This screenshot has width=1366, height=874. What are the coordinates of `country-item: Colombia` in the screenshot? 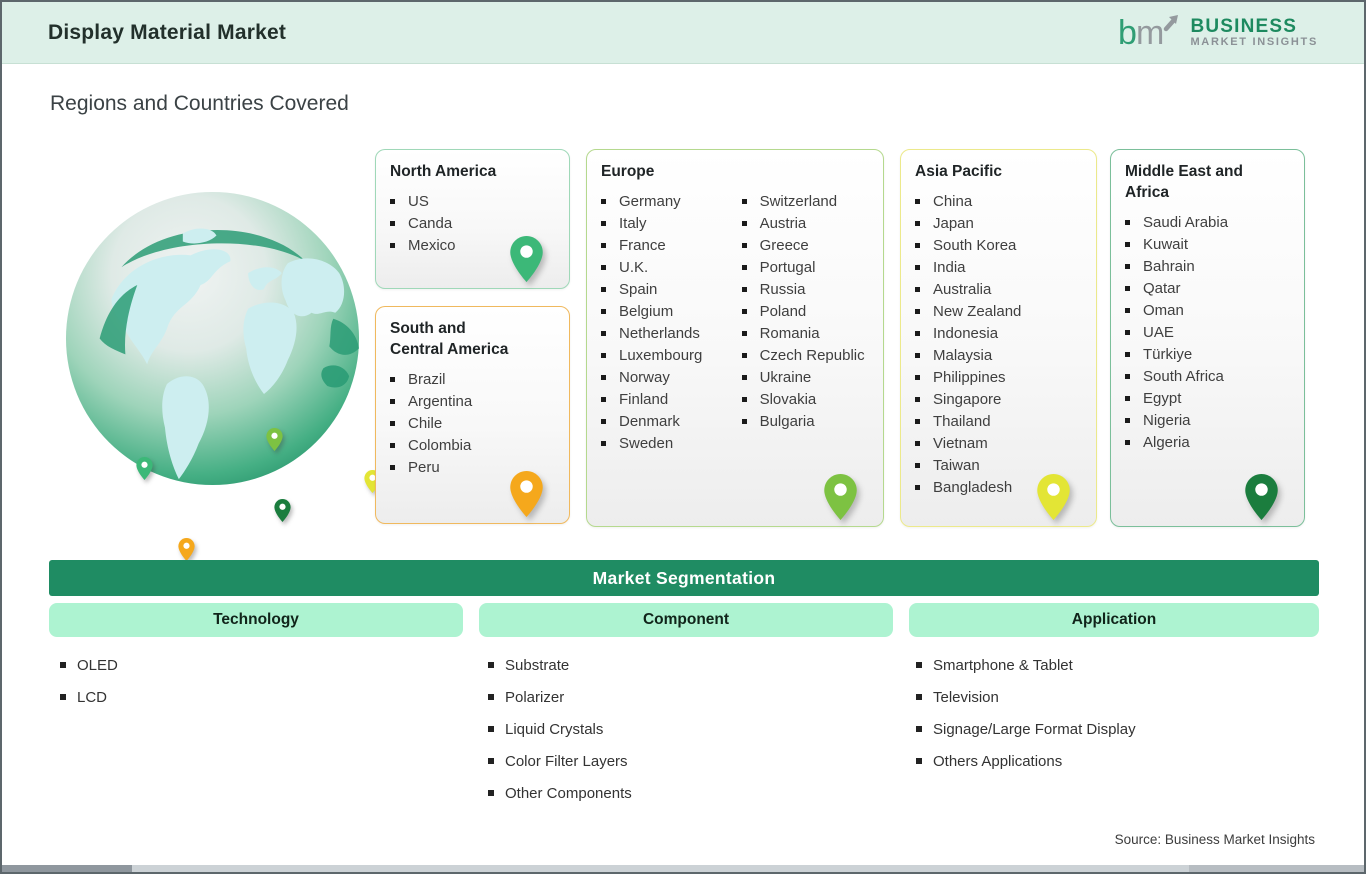 It's located at (472, 445).